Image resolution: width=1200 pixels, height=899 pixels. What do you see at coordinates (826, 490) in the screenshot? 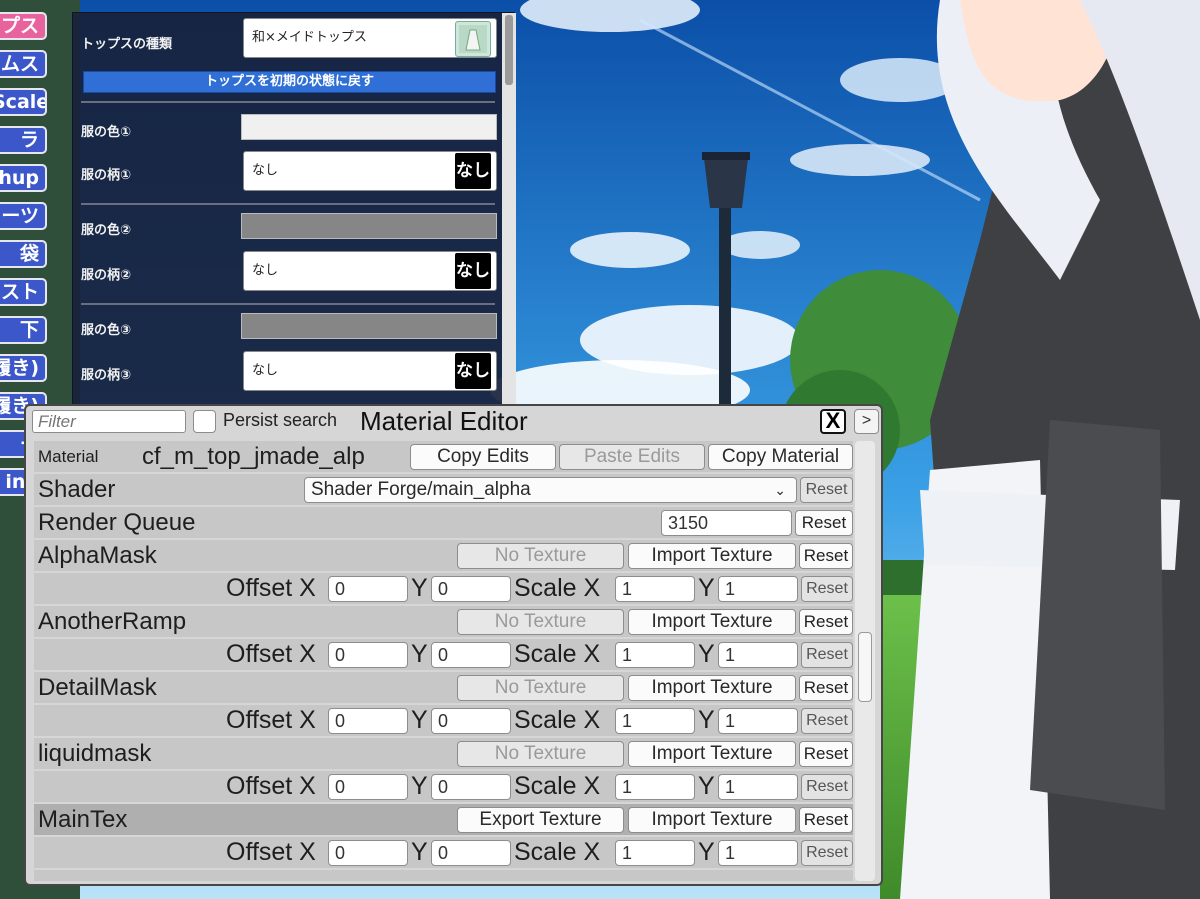
I see `shader-reset-button: Reset` at bounding box center [826, 490].